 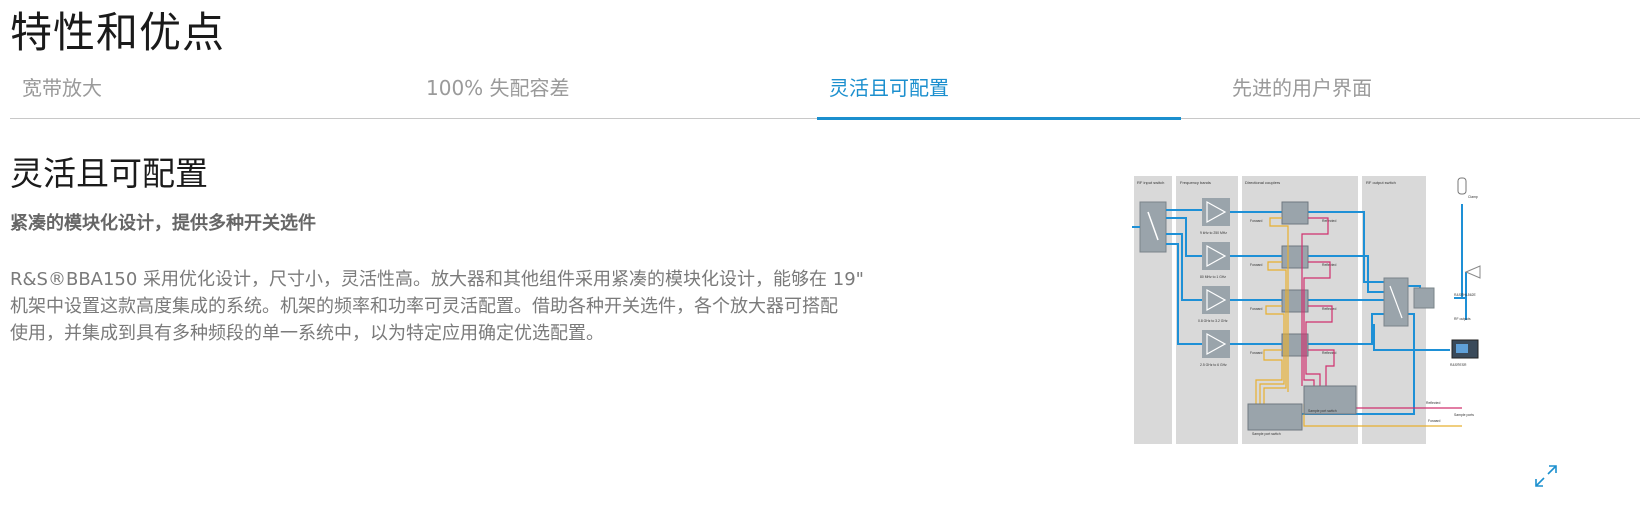 What do you see at coordinates (1424, 298) in the screenshot?
I see `rf-output-selector` at bounding box center [1424, 298].